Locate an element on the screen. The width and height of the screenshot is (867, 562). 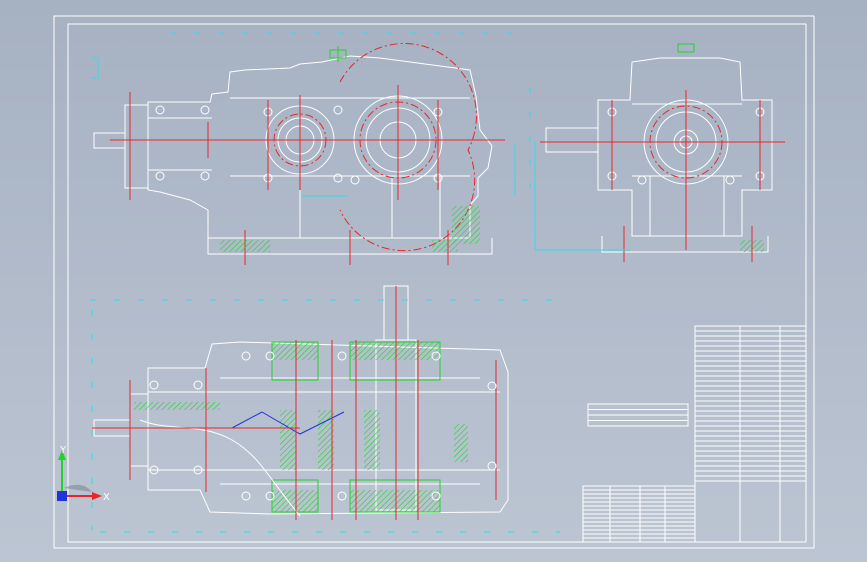
title-block is located at coordinates (694, 434).